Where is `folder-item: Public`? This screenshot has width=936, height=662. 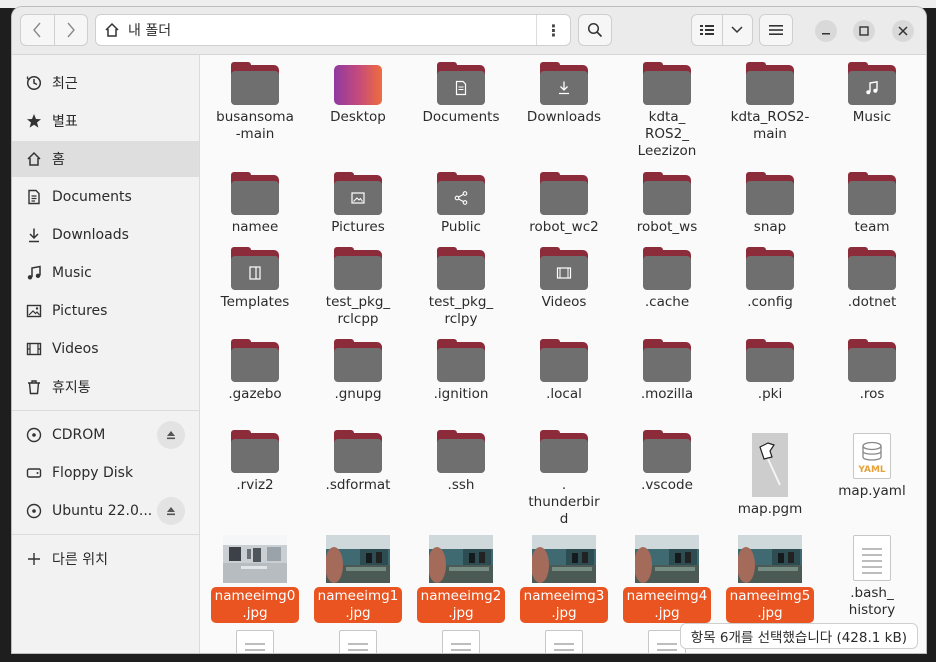
folder-item: Public is located at coordinates (461, 204).